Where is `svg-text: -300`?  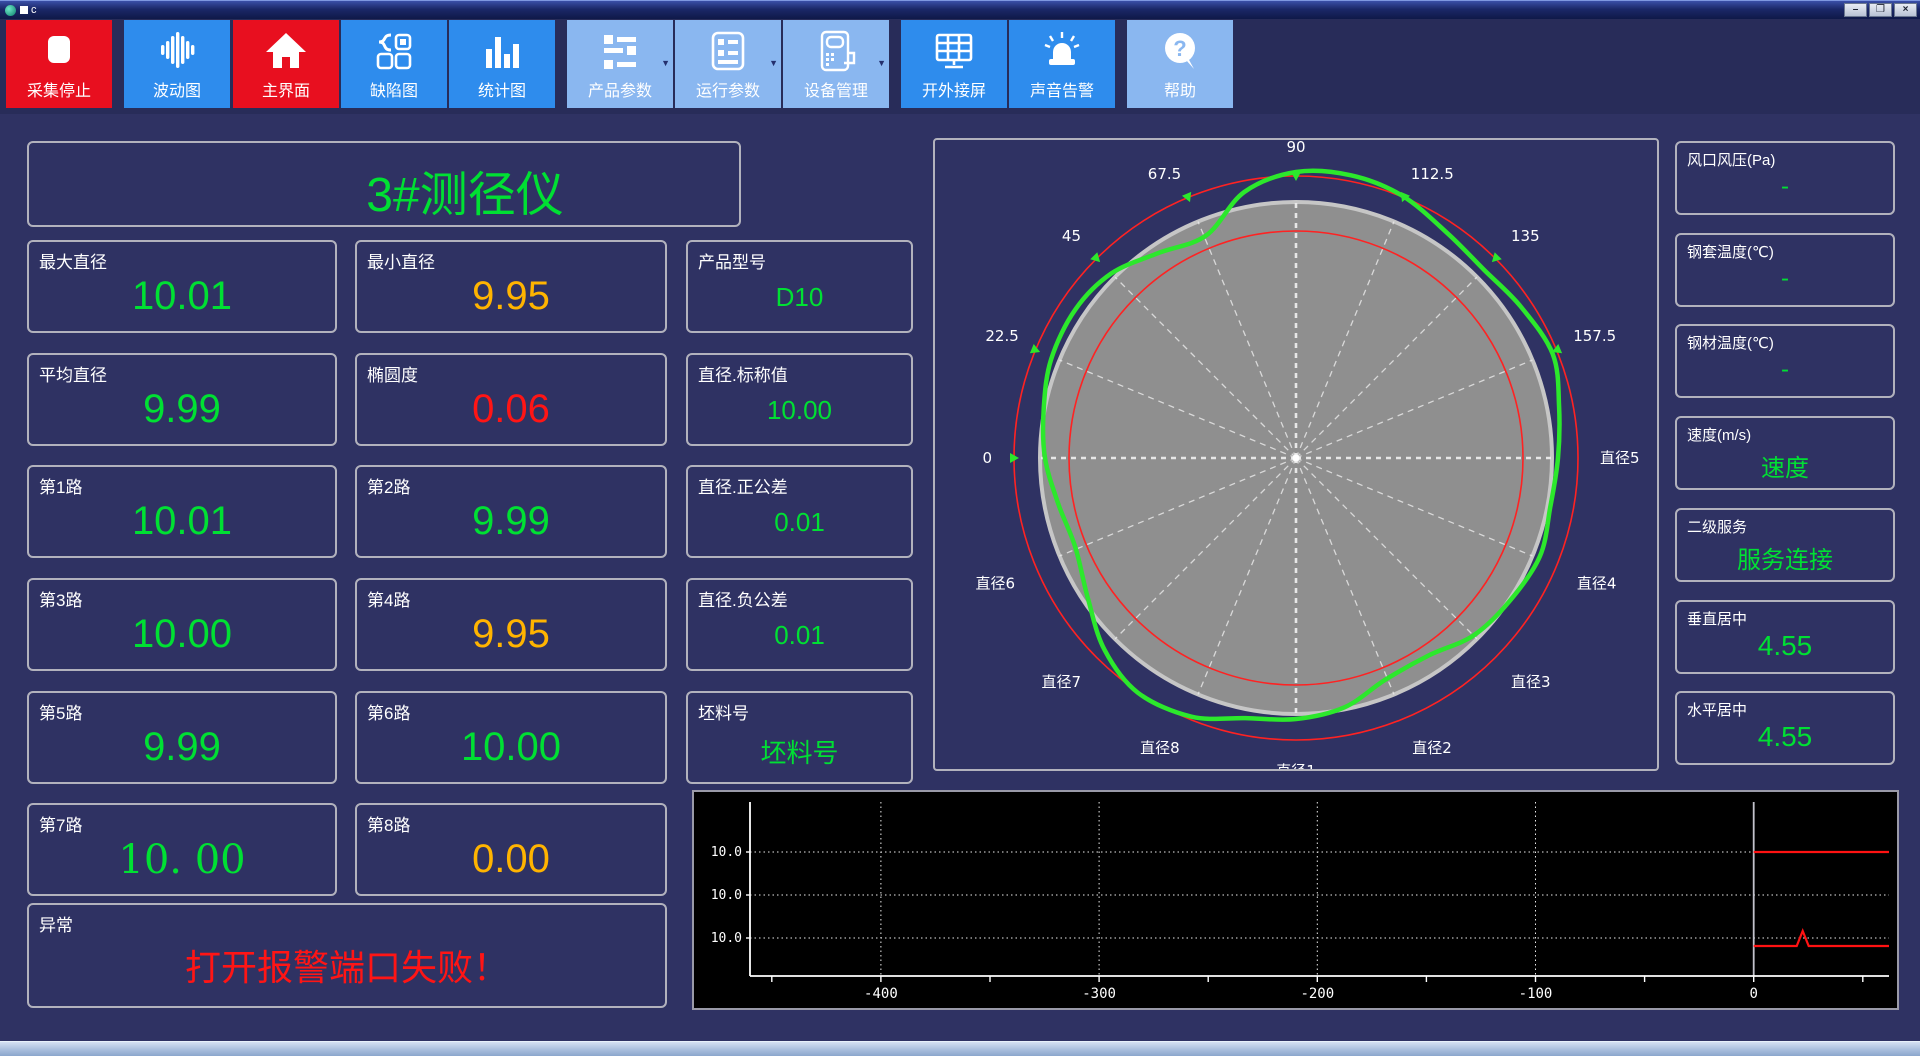 svg-text: -300 is located at coordinates (1099, 994).